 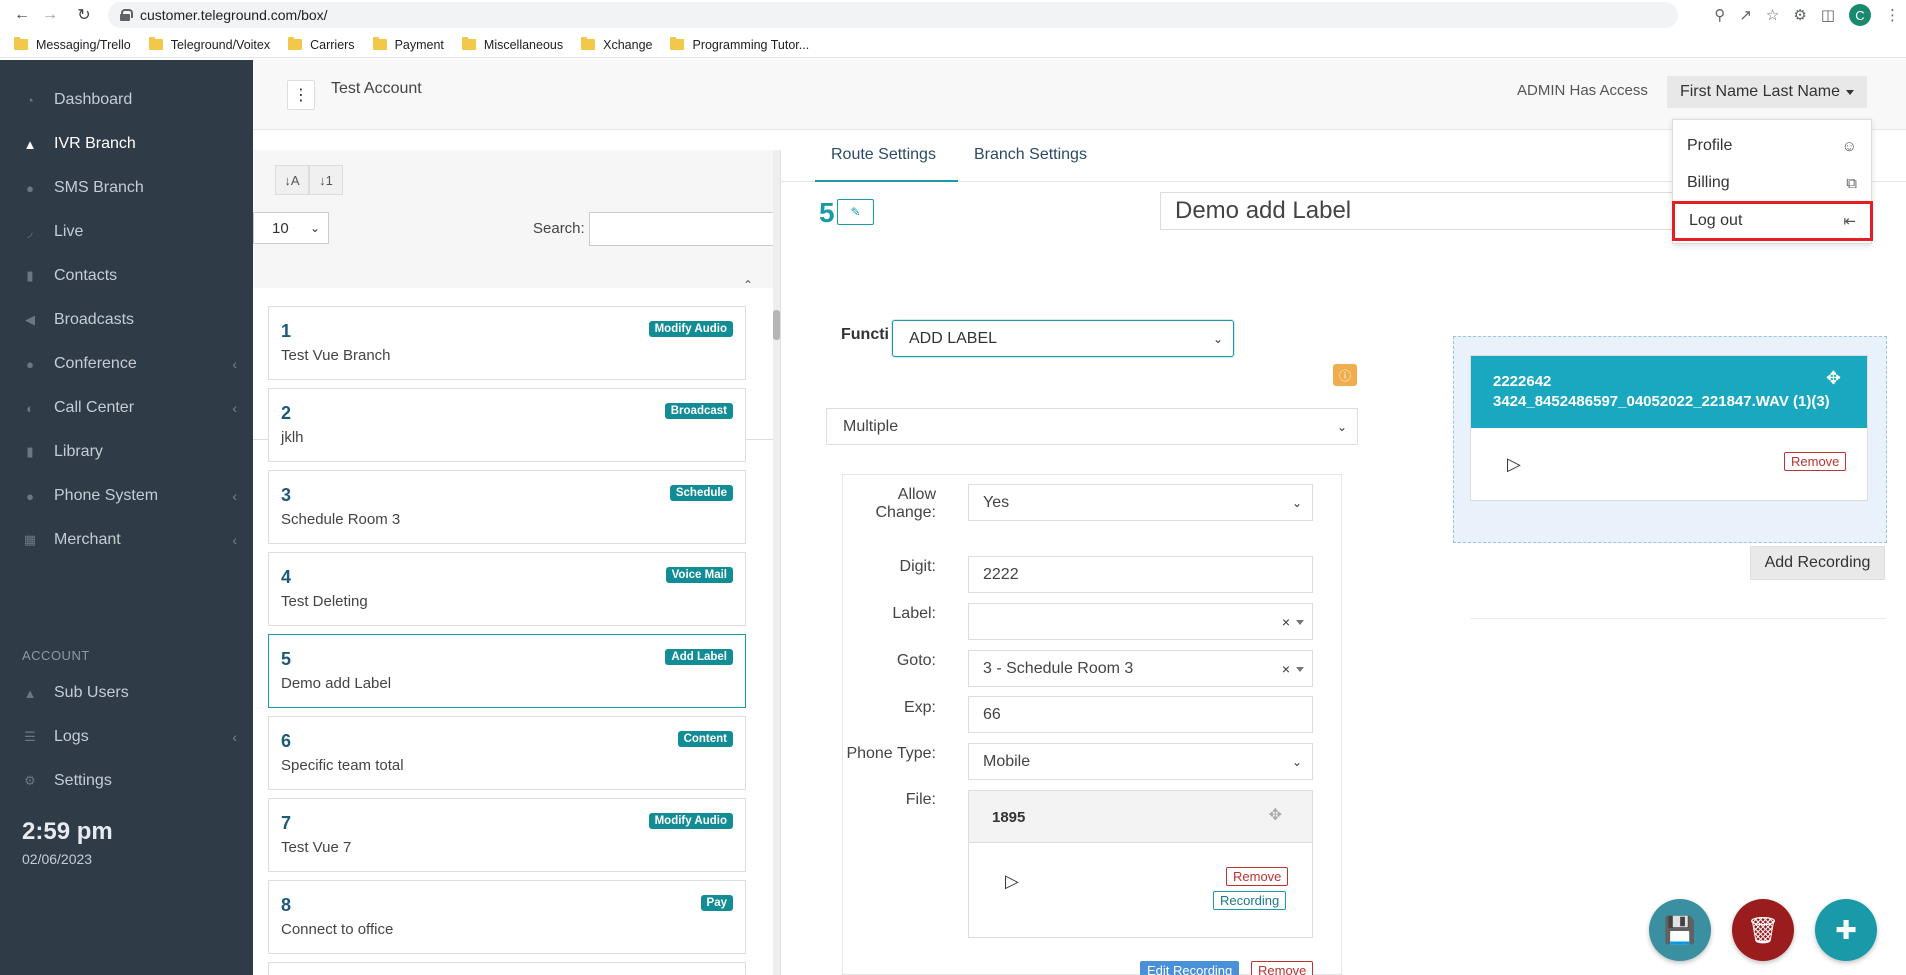 I want to click on function-badge: Pay, so click(x=716, y=903).